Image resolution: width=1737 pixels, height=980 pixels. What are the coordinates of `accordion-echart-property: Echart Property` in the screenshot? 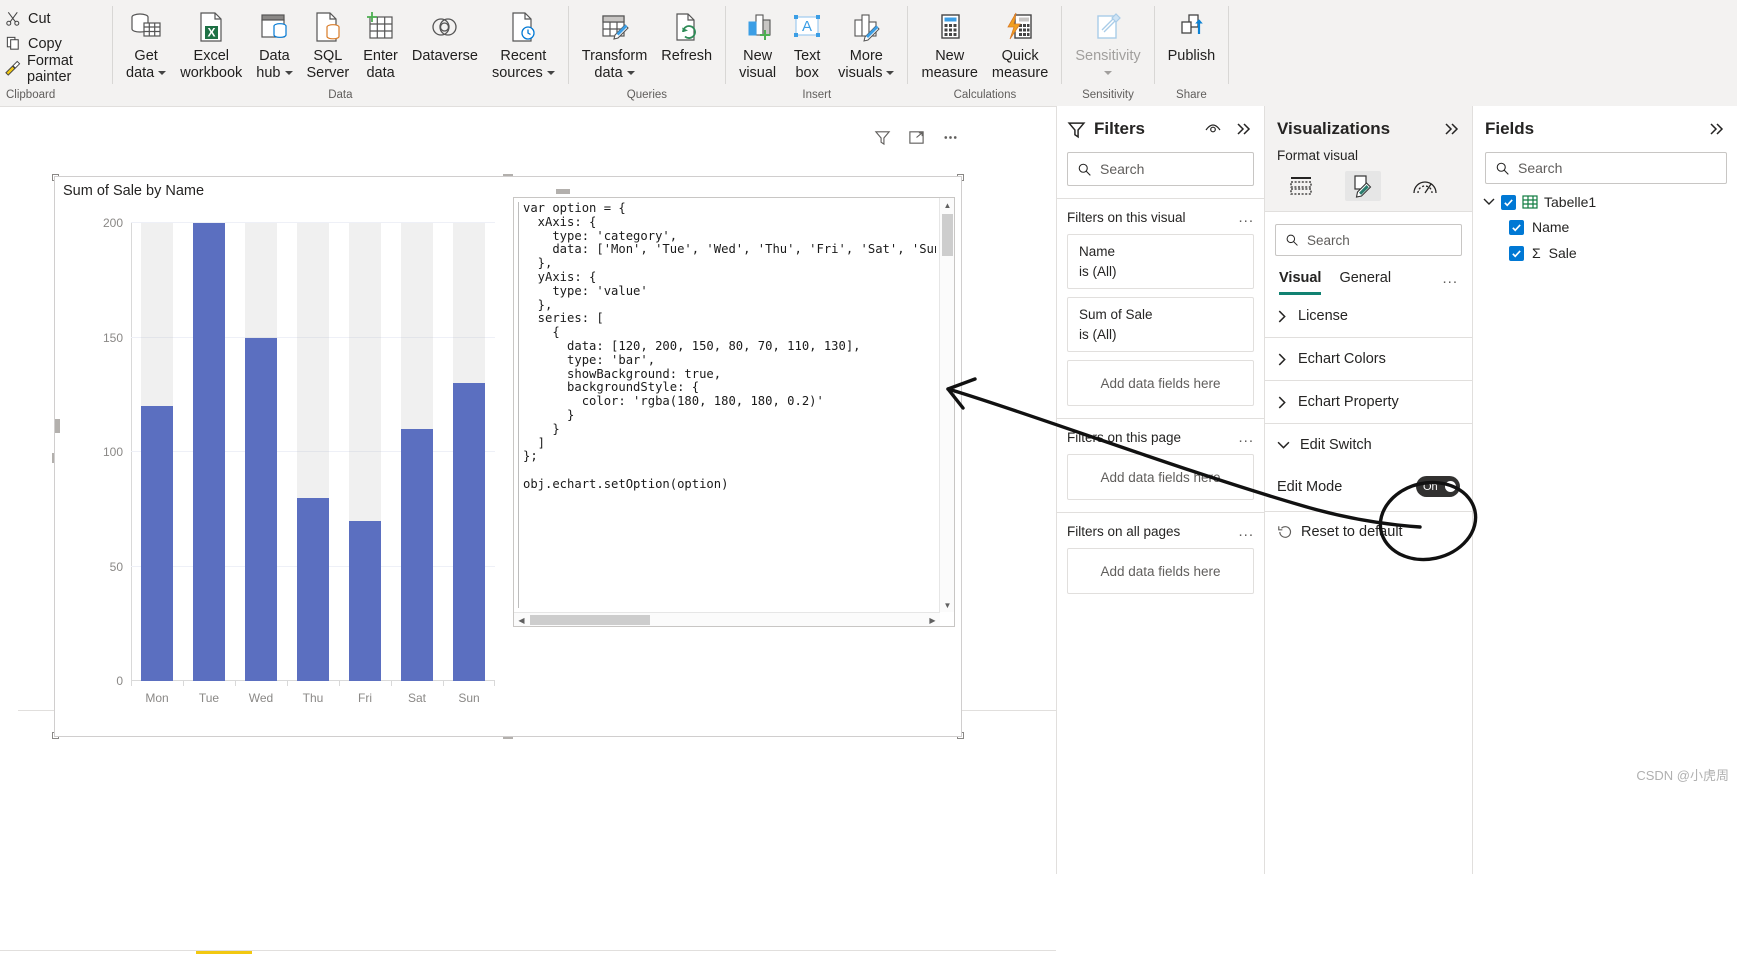 It's located at (1368, 402).